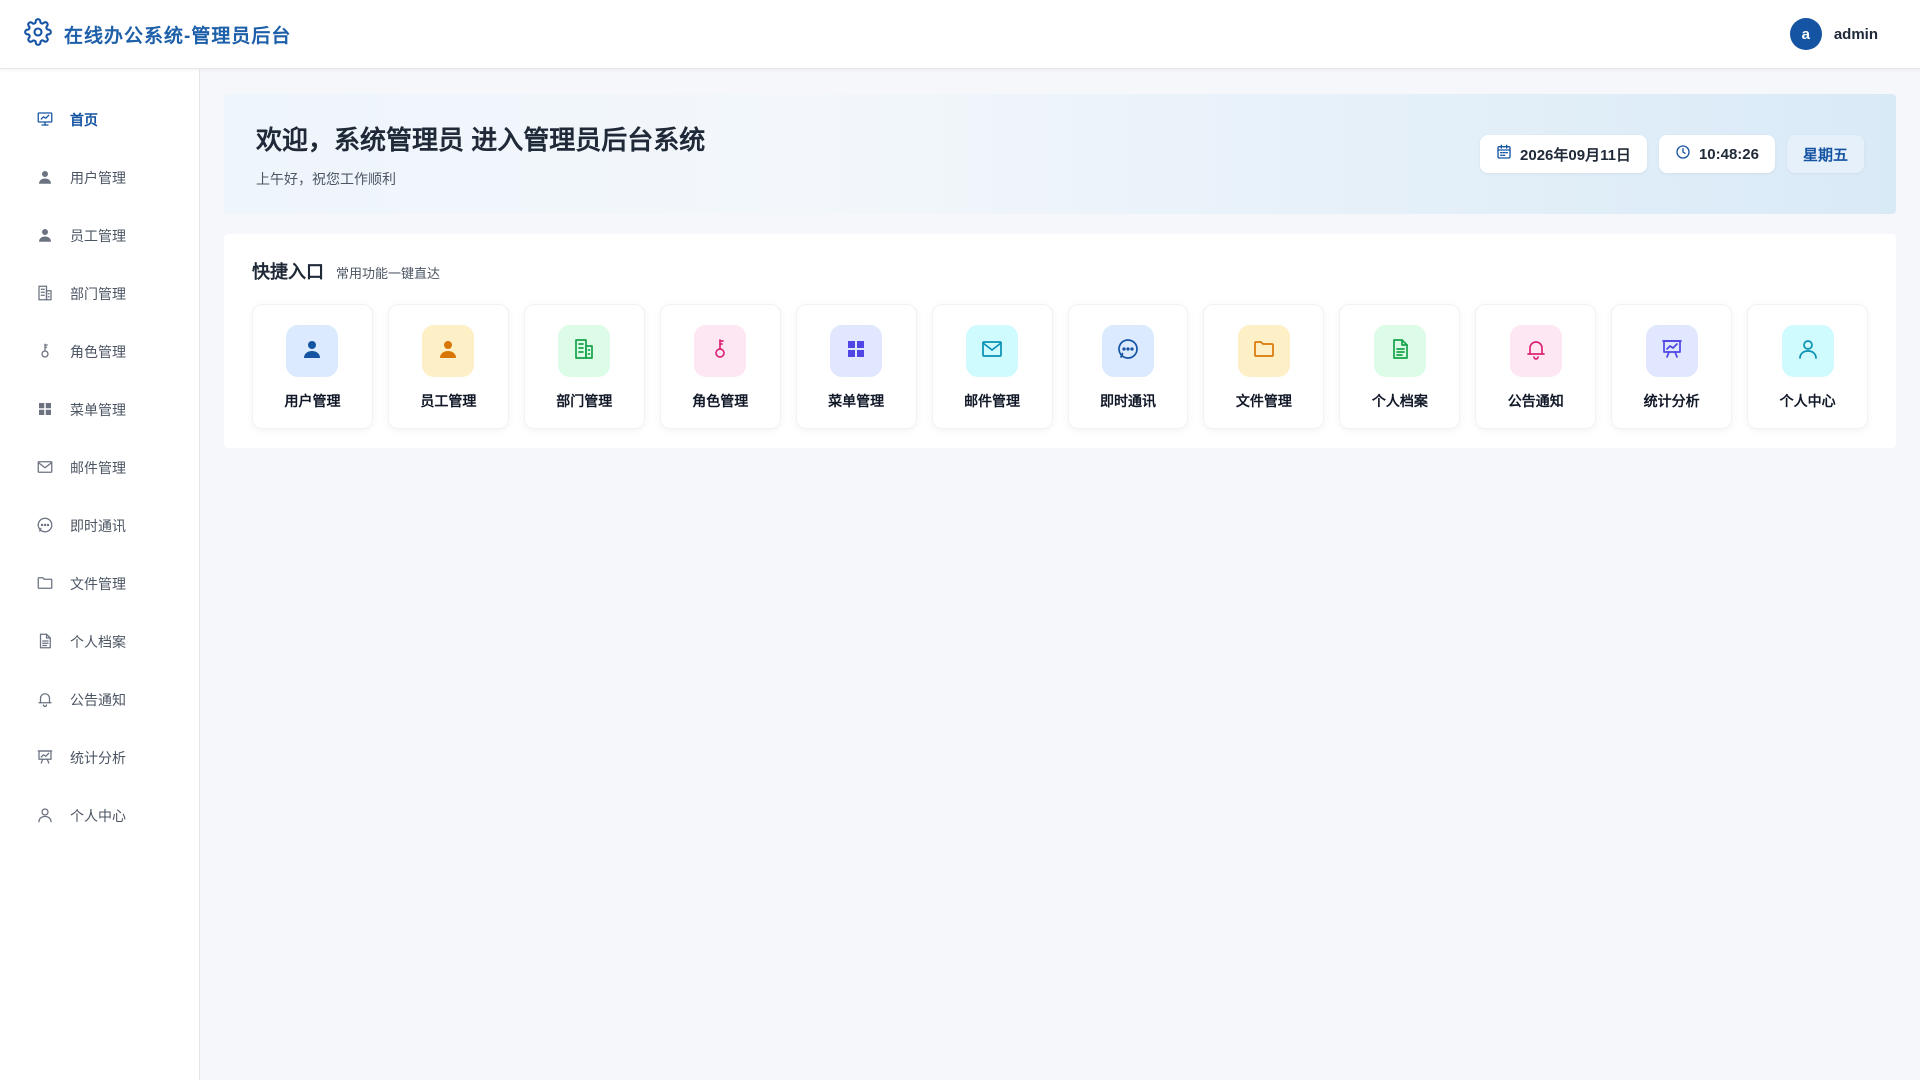 The image size is (1920, 1080). What do you see at coordinates (720, 401) in the screenshot?
I see `tile-label: 角色管理` at bounding box center [720, 401].